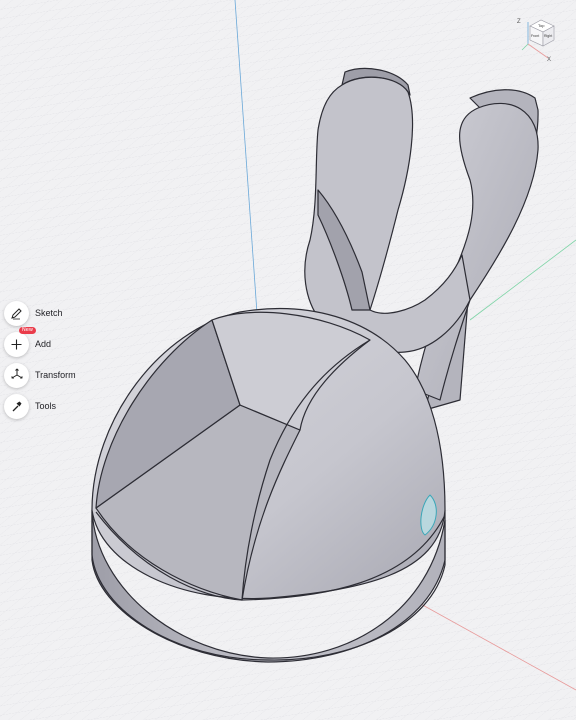  I want to click on add-button: New Add, so click(28, 341).